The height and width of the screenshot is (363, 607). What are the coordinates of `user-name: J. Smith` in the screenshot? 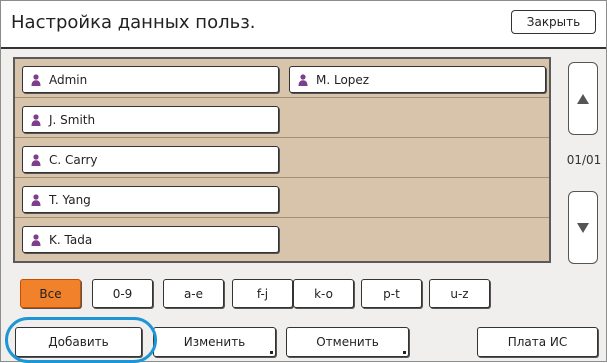 It's located at (72, 119).